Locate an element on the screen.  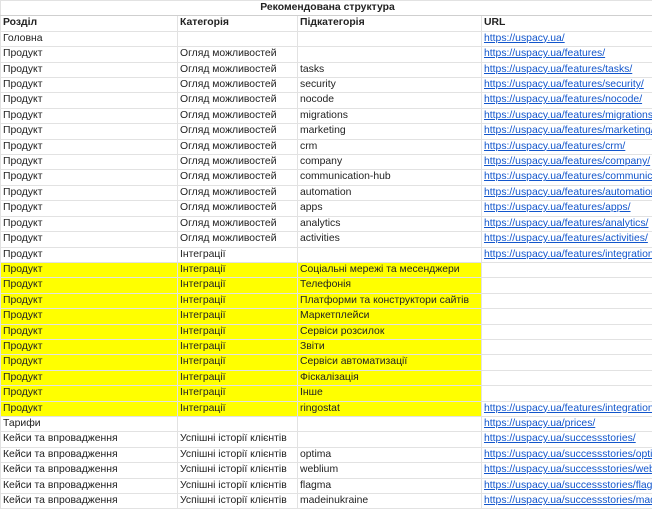
cell-url: https://uspacy.ua/features/tasks/ is located at coordinates (566, 70).